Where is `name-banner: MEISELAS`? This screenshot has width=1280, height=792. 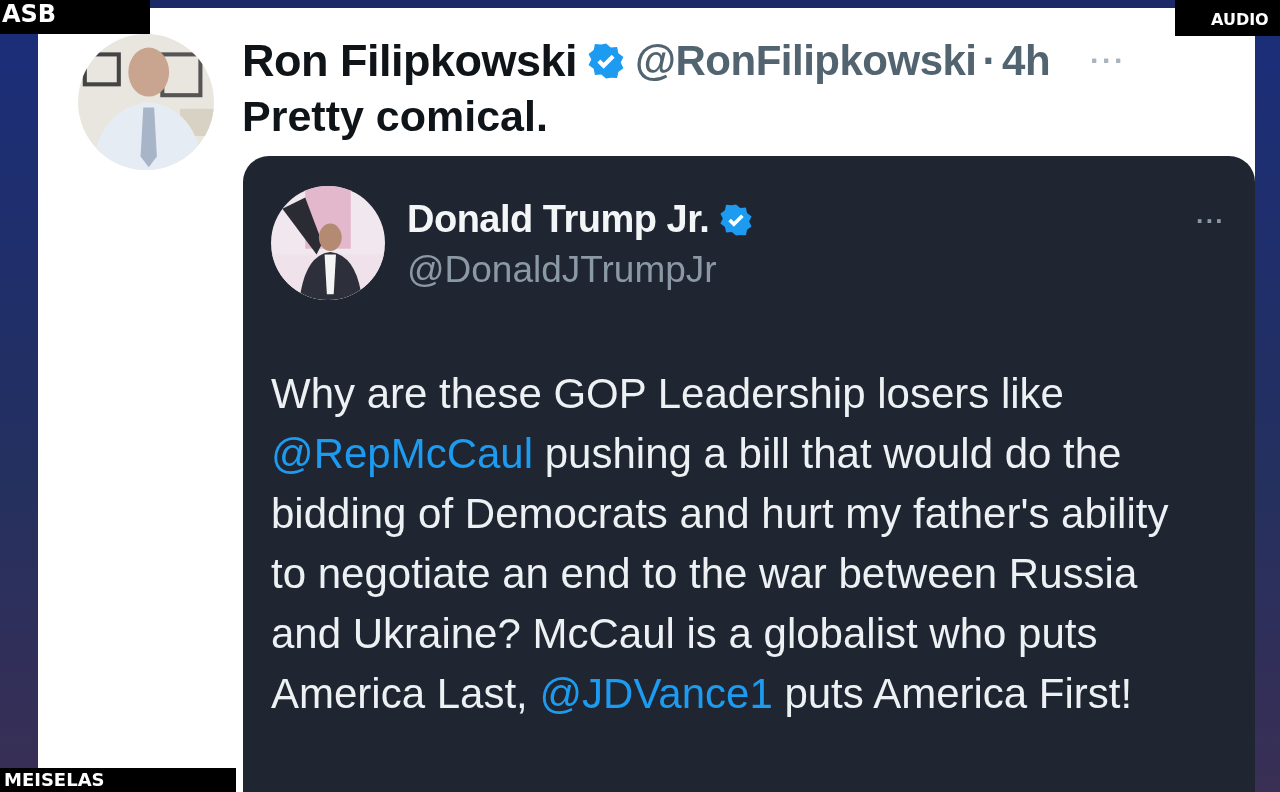
name-banner: MEISELAS is located at coordinates (118, 780).